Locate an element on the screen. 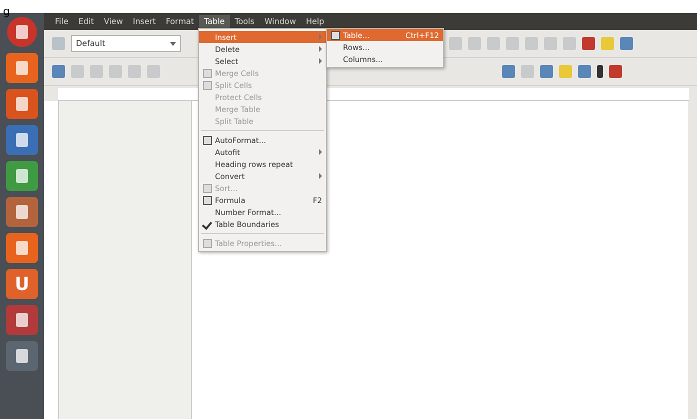 This screenshot has height=419, width=697. menu-item: View is located at coordinates (113, 21).